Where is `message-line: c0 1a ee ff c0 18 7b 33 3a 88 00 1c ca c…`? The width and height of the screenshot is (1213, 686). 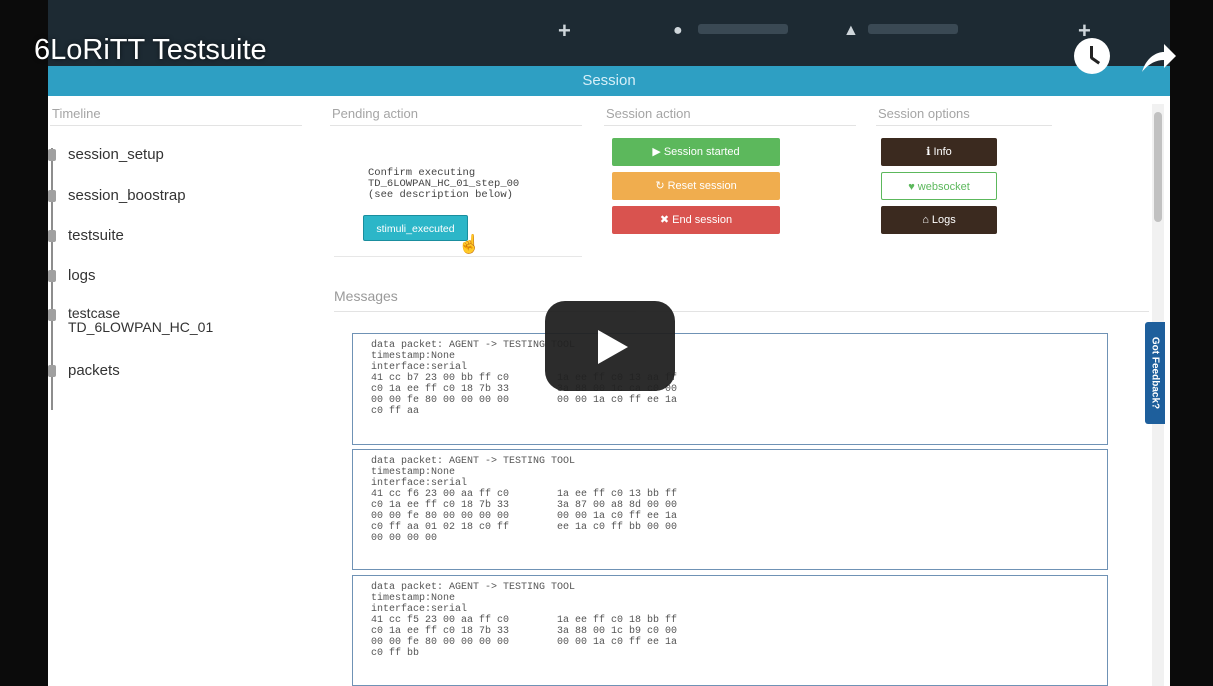 message-line: c0 1a ee ff c0 18 7b 33 3a 88 00 1c ca c… is located at coordinates (524, 389).